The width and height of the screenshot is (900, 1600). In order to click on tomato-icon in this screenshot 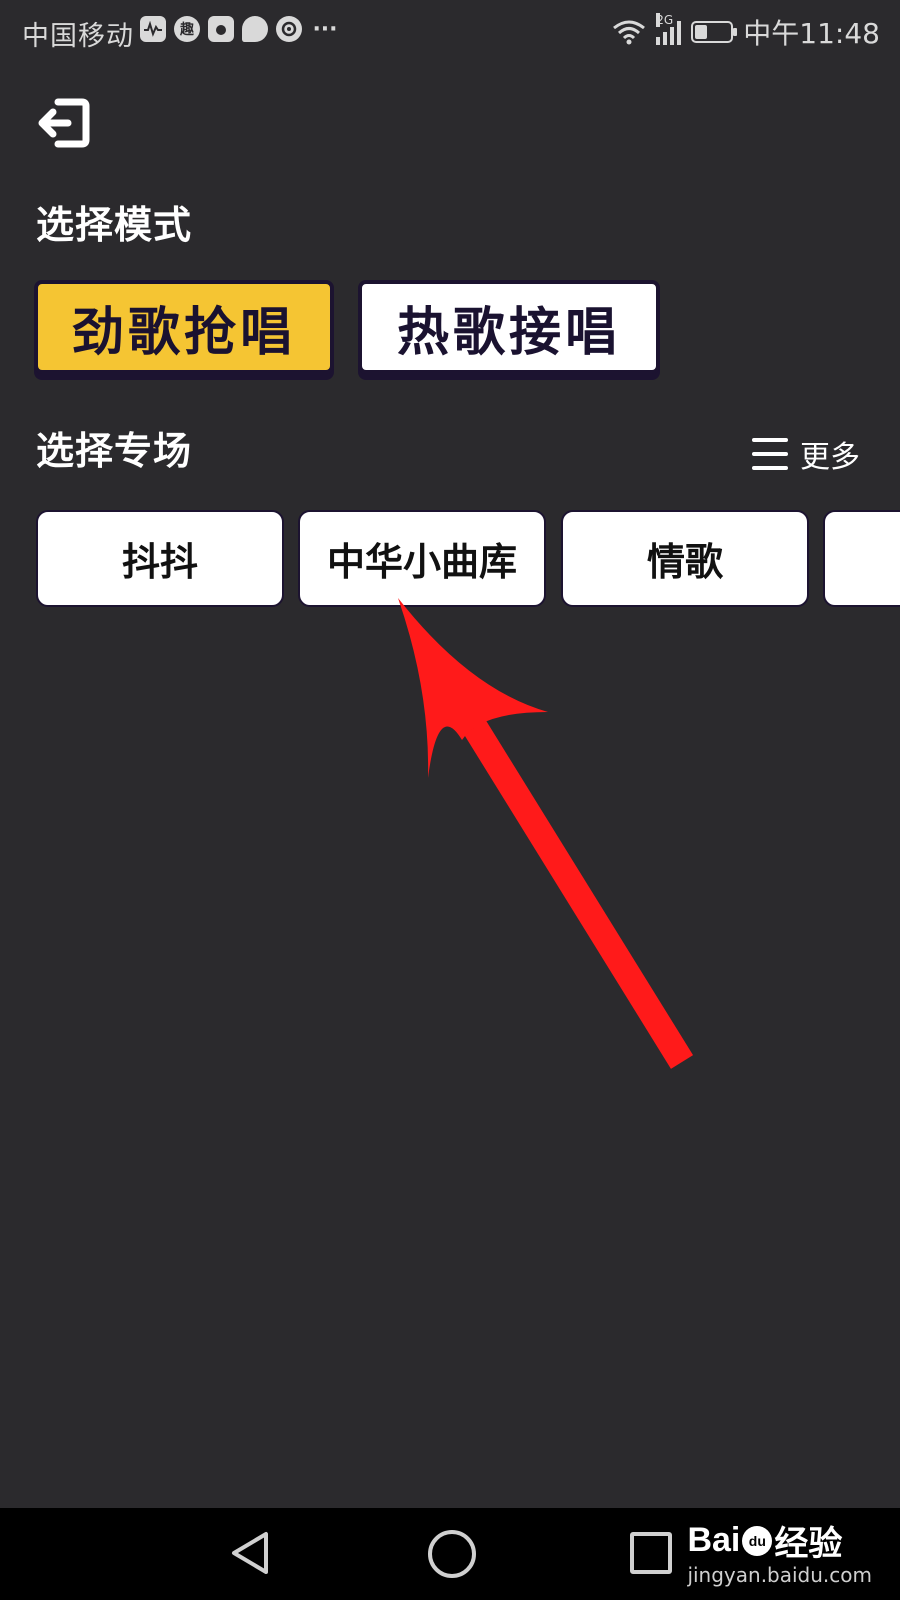, I will do `click(221, 29)`.